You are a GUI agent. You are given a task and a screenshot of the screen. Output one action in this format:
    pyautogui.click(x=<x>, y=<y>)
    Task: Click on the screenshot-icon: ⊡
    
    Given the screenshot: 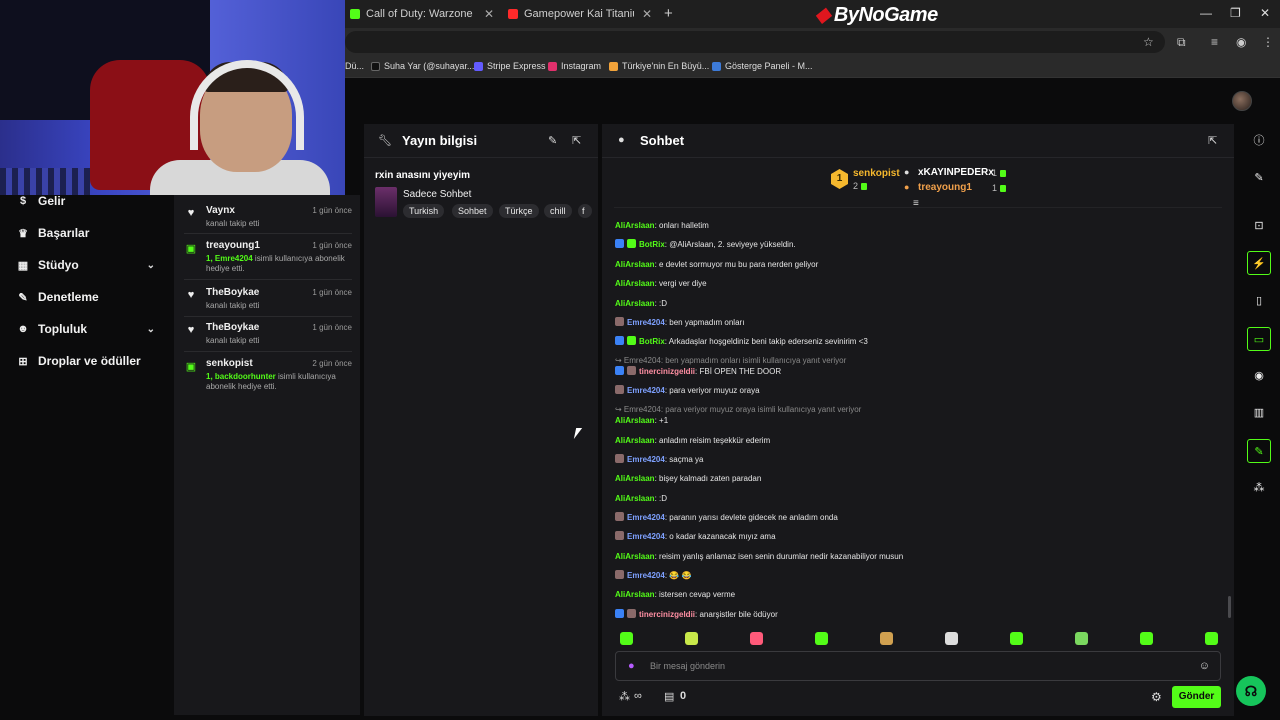 What is the action you would take?
    pyautogui.click(x=1259, y=226)
    